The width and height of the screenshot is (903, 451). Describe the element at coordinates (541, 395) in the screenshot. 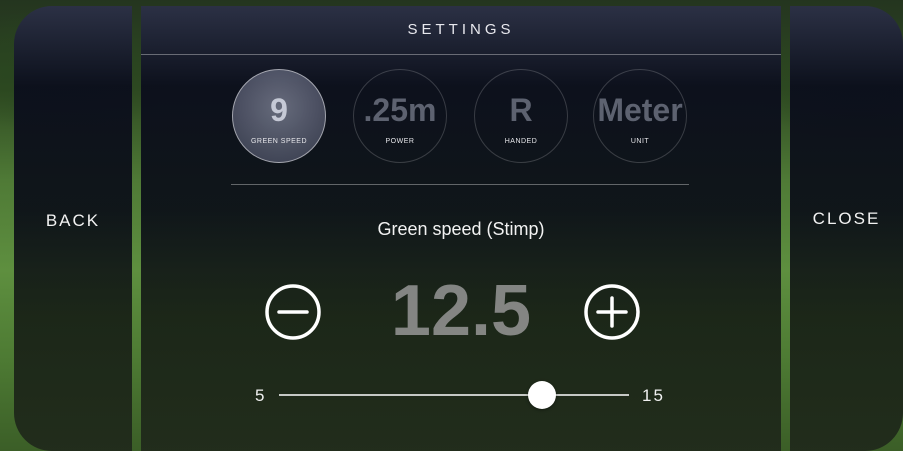

I see `slider-thumb` at that location.